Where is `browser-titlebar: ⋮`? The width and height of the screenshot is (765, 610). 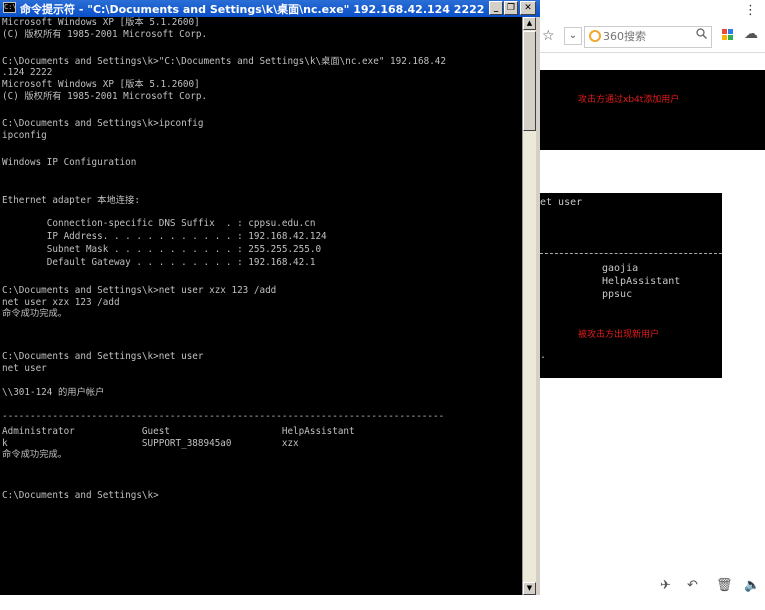
browser-titlebar: ⋮ is located at coordinates (647, 11).